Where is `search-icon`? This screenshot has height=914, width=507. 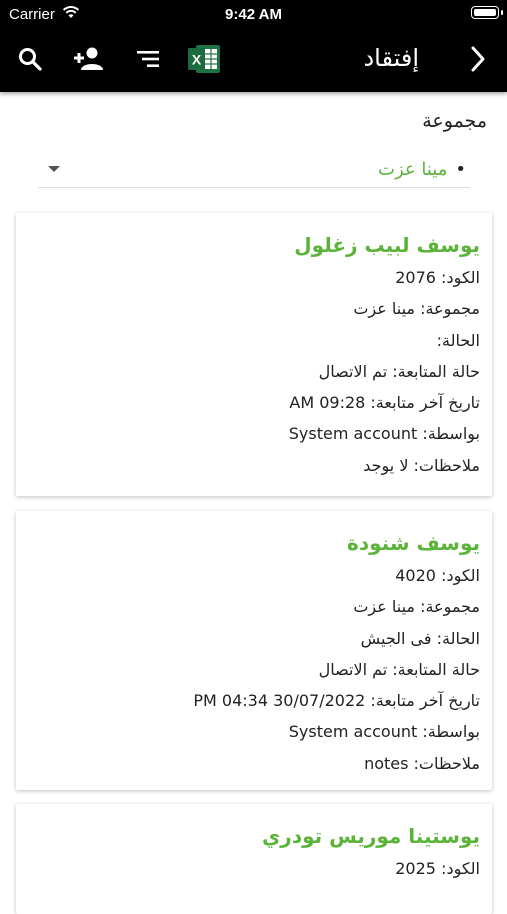 search-icon is located at coordinates (30, 59).